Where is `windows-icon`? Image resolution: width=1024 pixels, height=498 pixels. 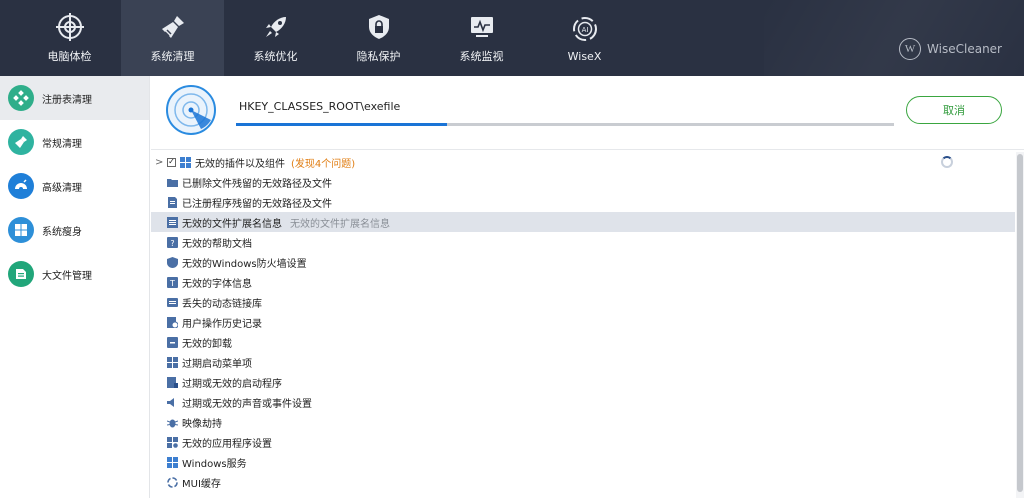
windows-icon is located at coordinates (21, 230).